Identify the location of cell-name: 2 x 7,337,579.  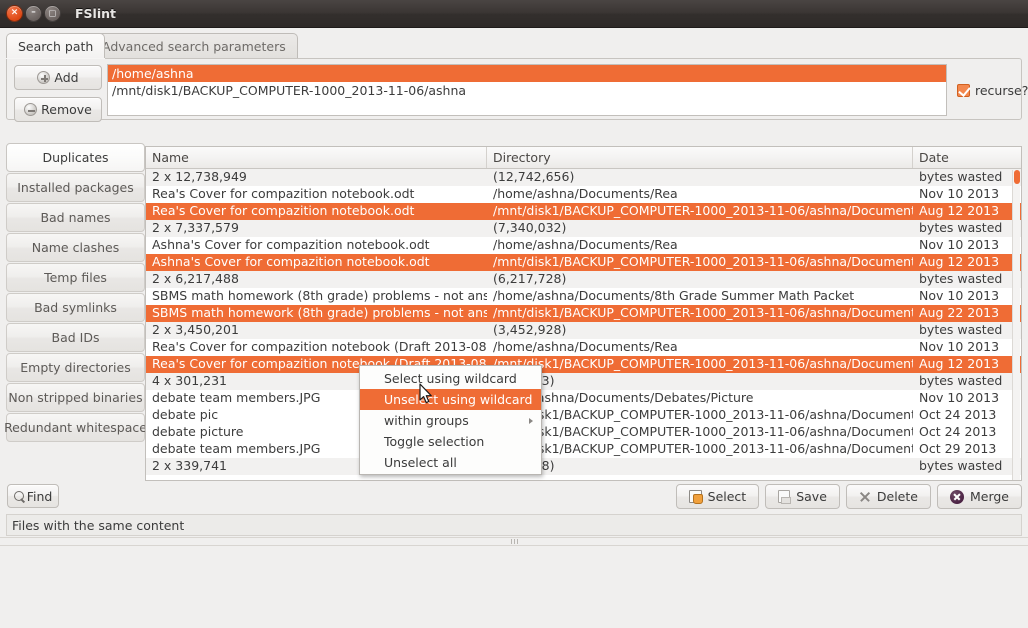
(195, 227).